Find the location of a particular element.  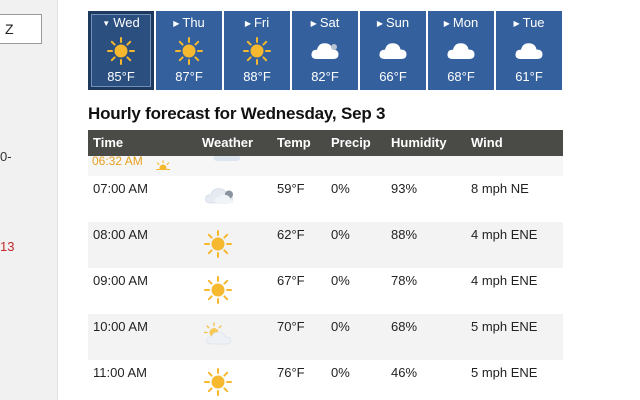

cell-temp: 67°F is located at coordinates (291, 280).